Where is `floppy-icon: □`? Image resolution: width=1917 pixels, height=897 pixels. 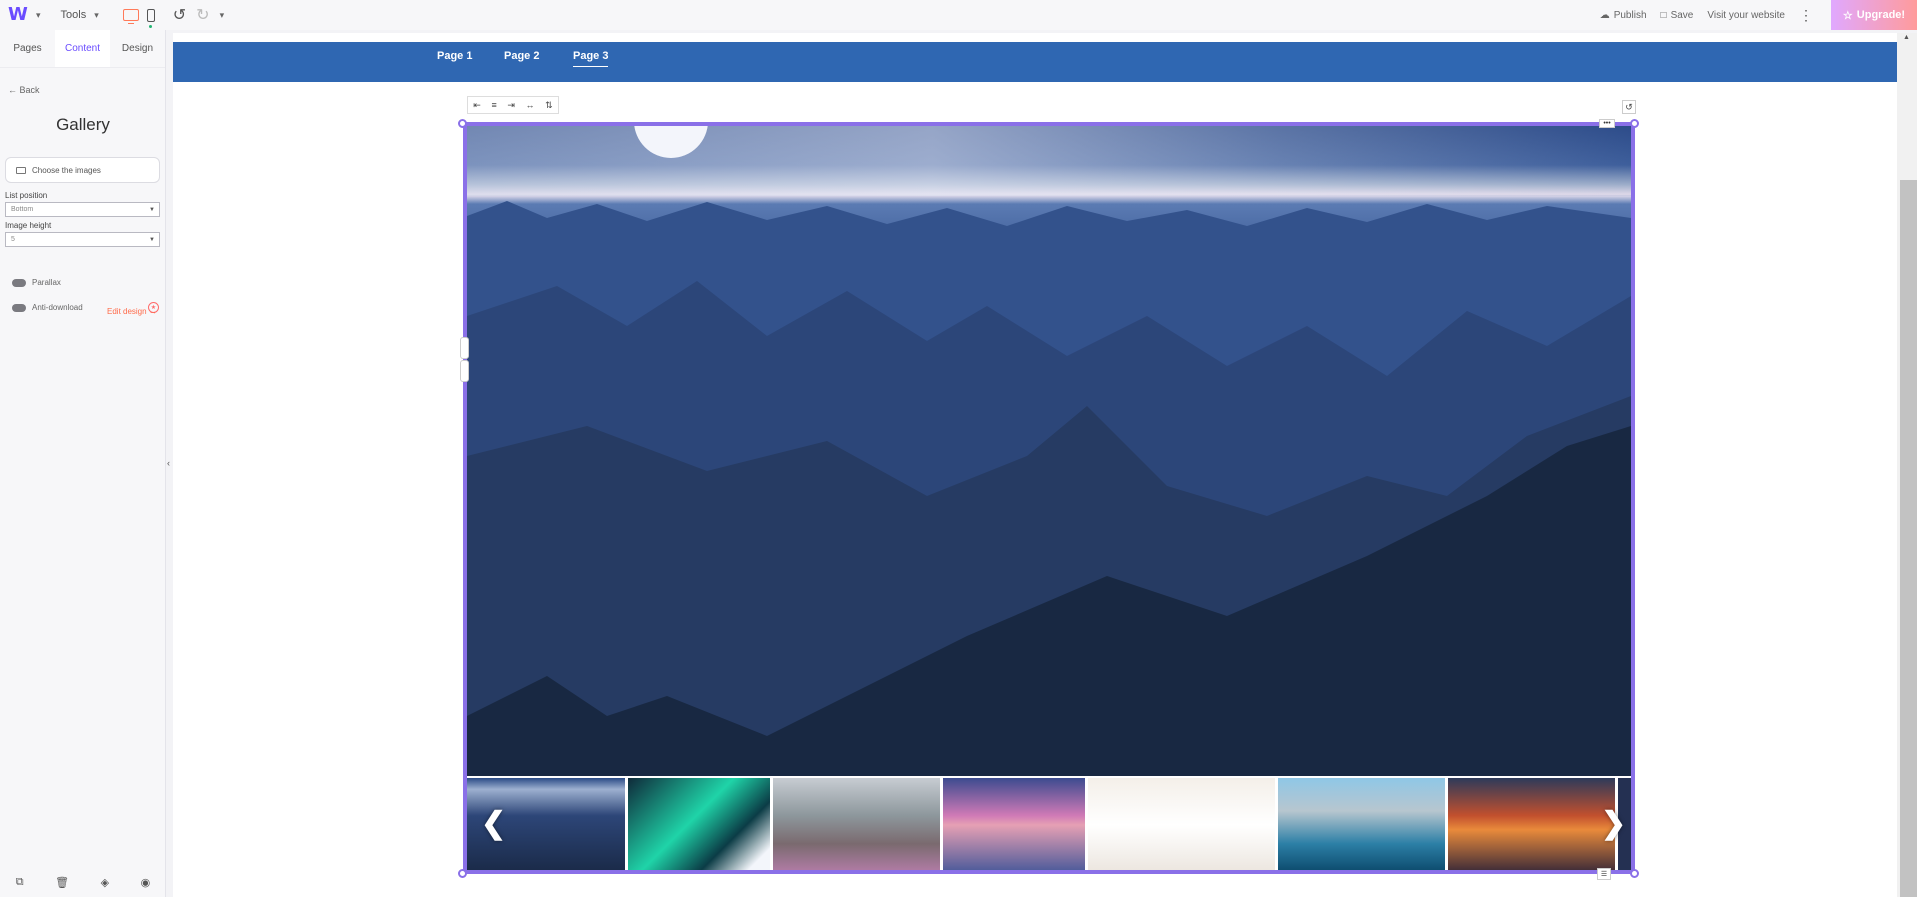
floppy-icon: □ is located at coordinates (1663, 15).